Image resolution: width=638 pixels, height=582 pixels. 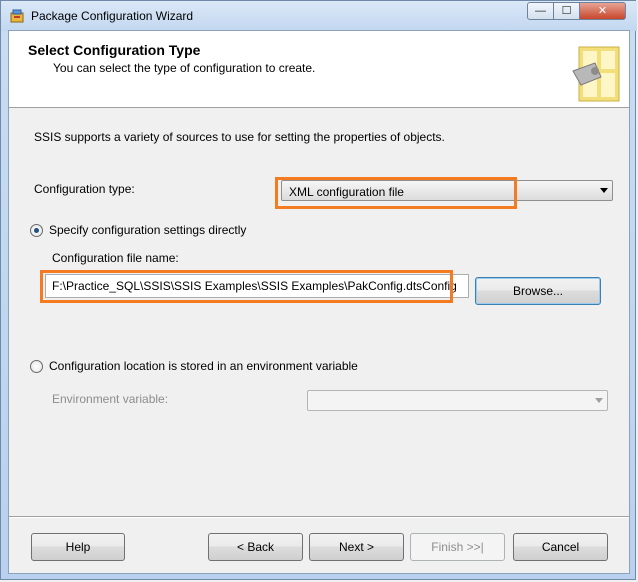 I want to click on wizard-header-icon, so click(x=596, y=74).